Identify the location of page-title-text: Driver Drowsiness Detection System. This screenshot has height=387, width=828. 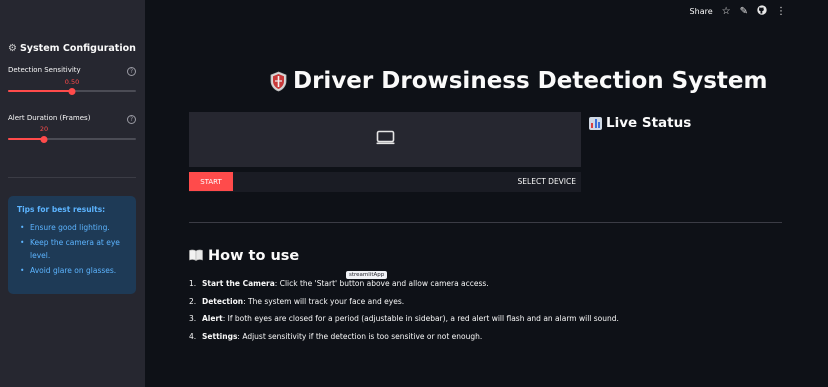
(530, 81).